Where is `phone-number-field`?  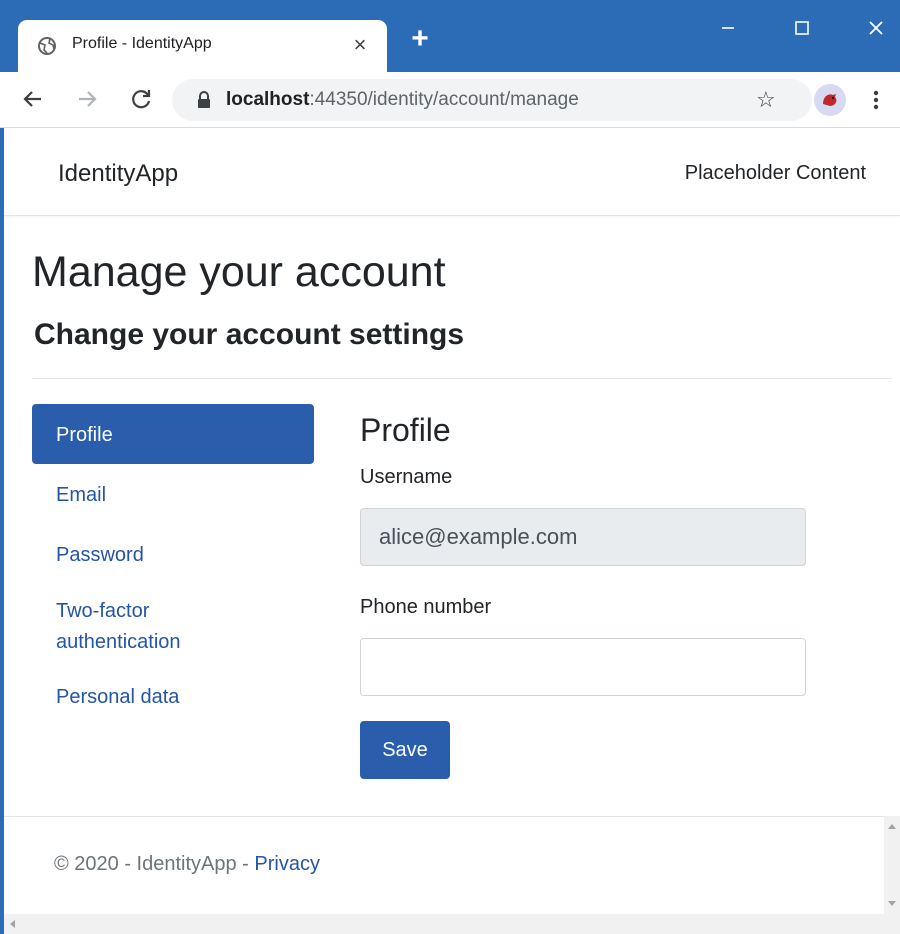 phone-number-field is located at coordinates (583, 667).